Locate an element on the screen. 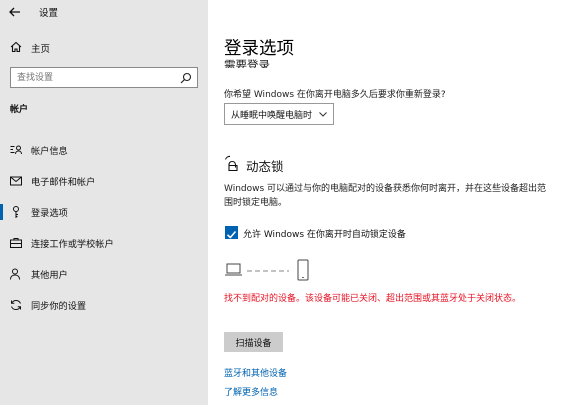 This screenshot has height=405, width=567. sidebar-item-account-info: 帐户信息 is located at coordinates (104, 150).